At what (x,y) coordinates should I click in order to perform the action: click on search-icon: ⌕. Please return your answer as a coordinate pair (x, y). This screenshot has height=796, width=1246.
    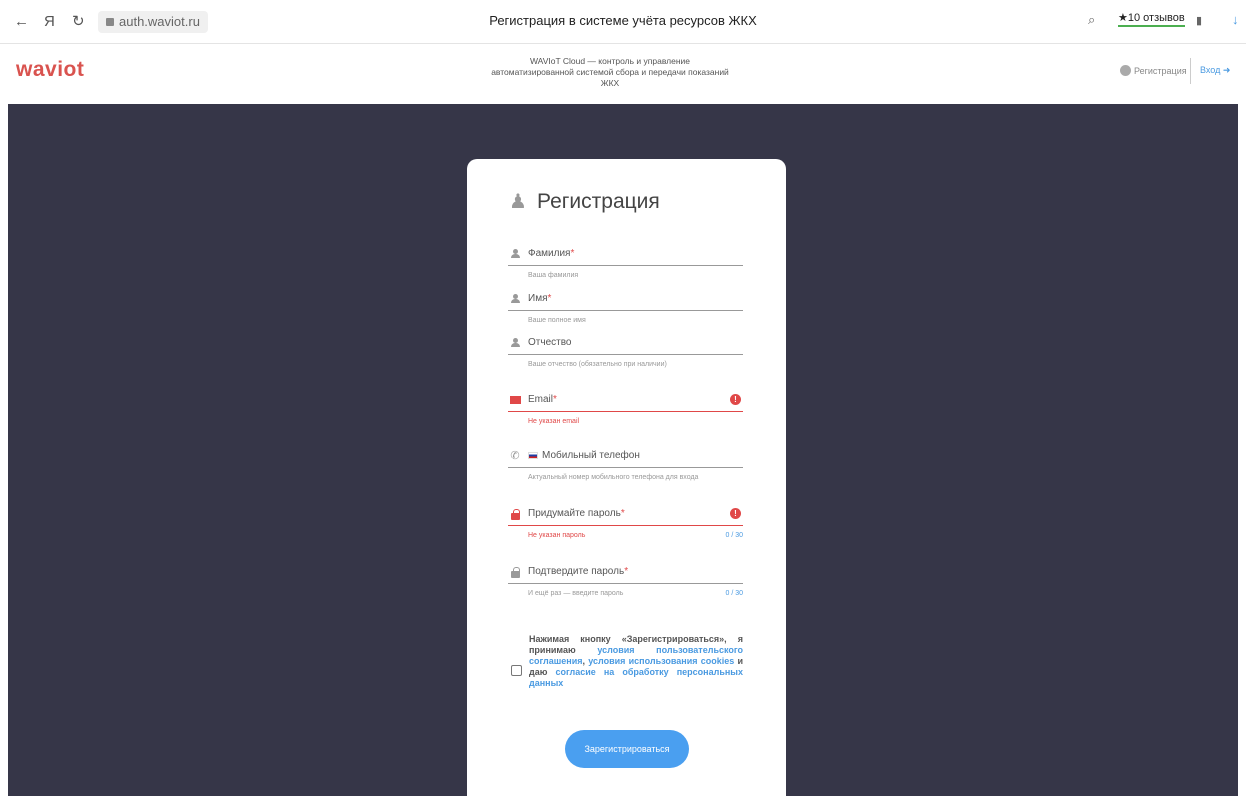
    Looking at the image, I should click on (1091, 20).